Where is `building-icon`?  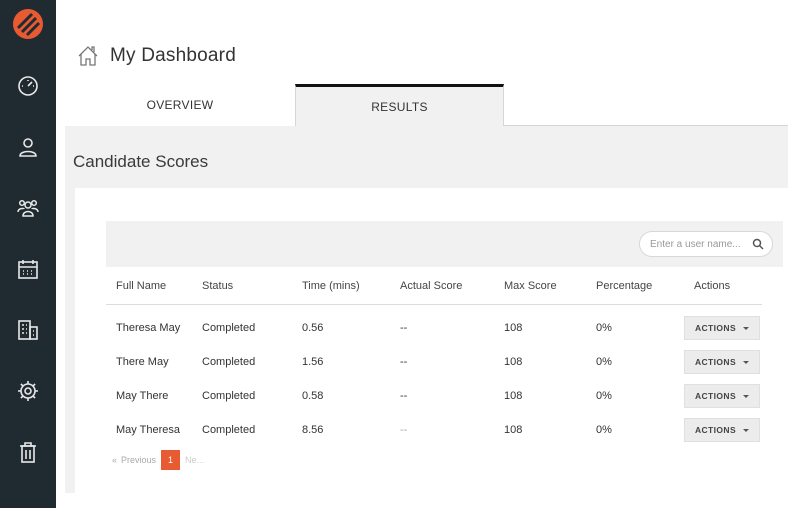 building-icon is located at coordinates (28, 330).